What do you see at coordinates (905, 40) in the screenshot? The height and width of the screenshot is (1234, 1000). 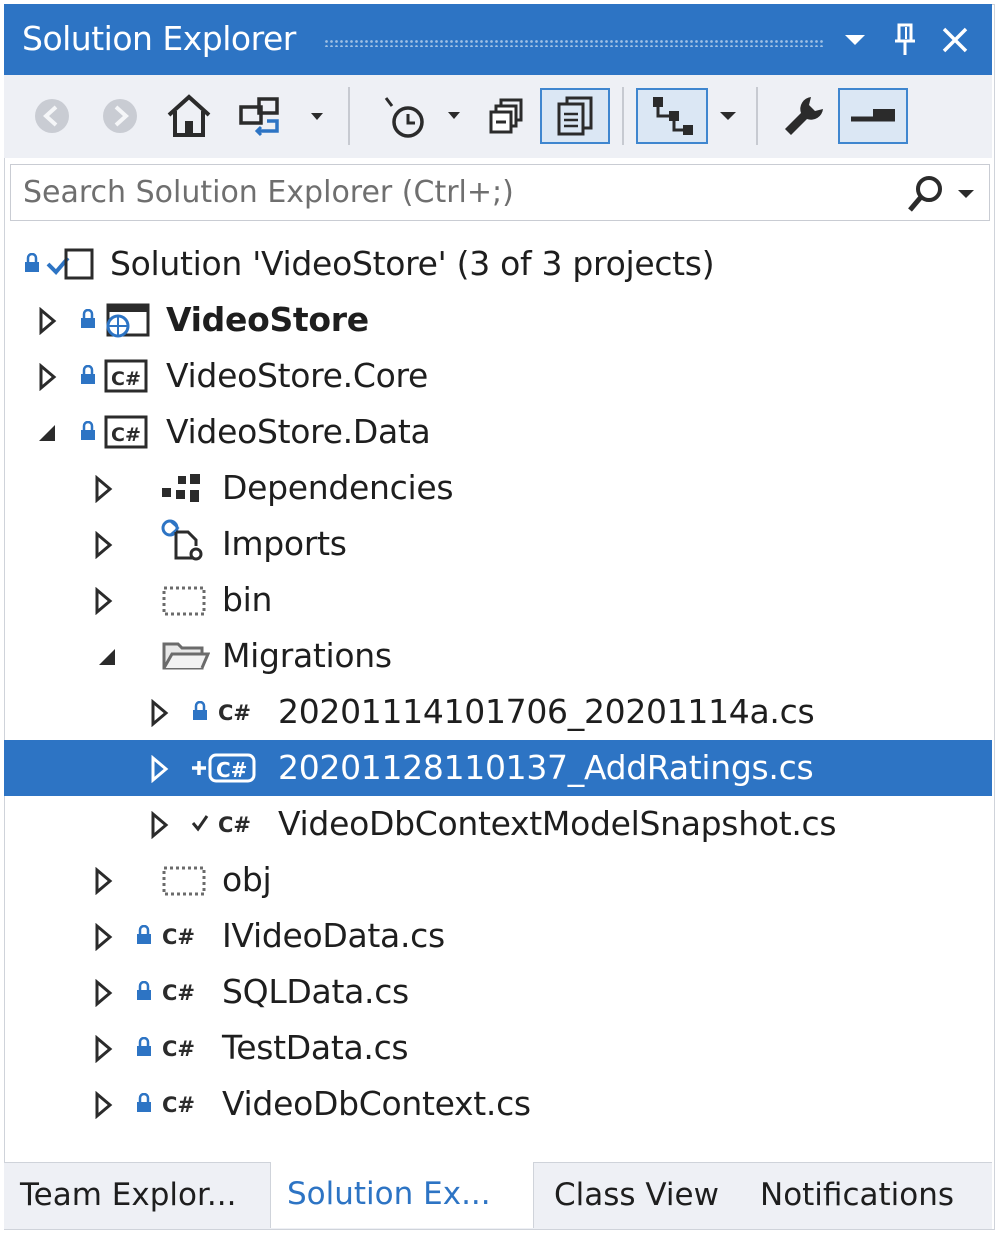 I see `auto-hide-pin-icon` at bounding box center [905, 40].